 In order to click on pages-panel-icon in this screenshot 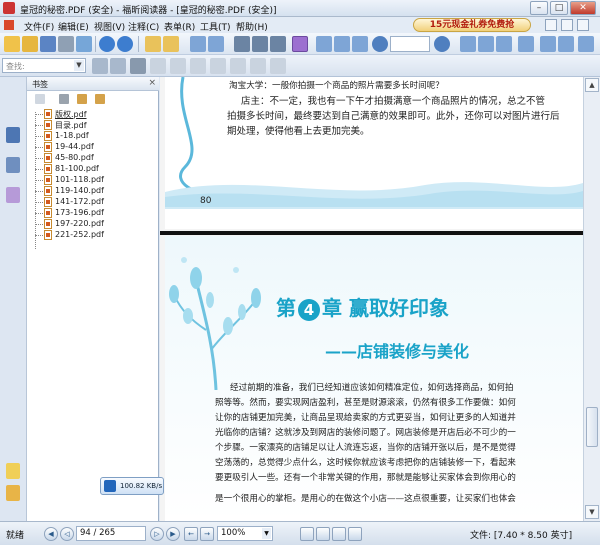, I will do `click(13, 165)`.